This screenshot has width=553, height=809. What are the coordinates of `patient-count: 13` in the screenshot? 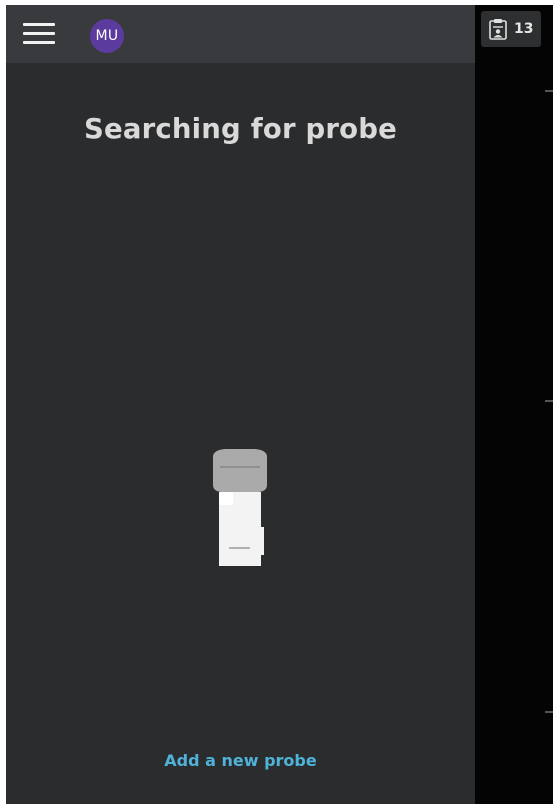 It's located at (524, 29).